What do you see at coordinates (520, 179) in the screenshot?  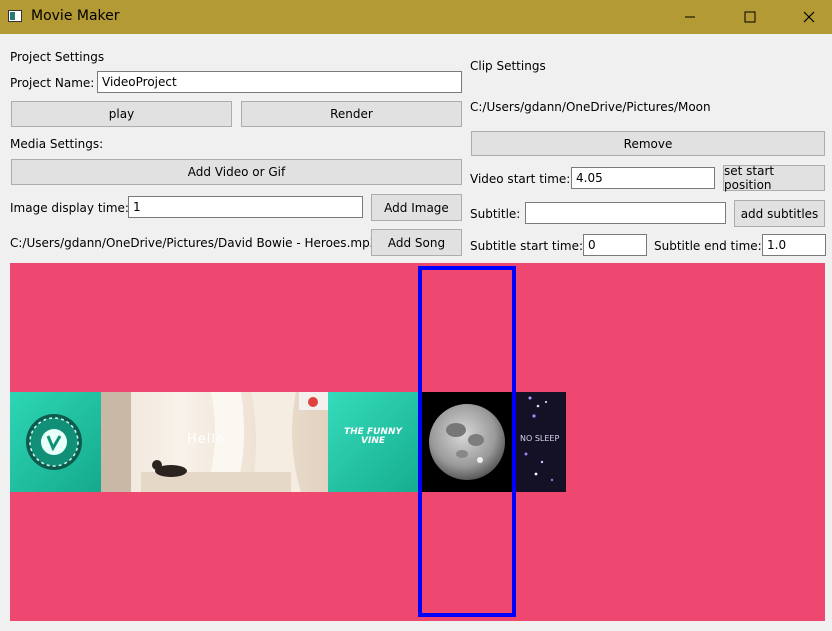 I see `video-start-time-label: Video start time:` at bounding box center [520, 179].